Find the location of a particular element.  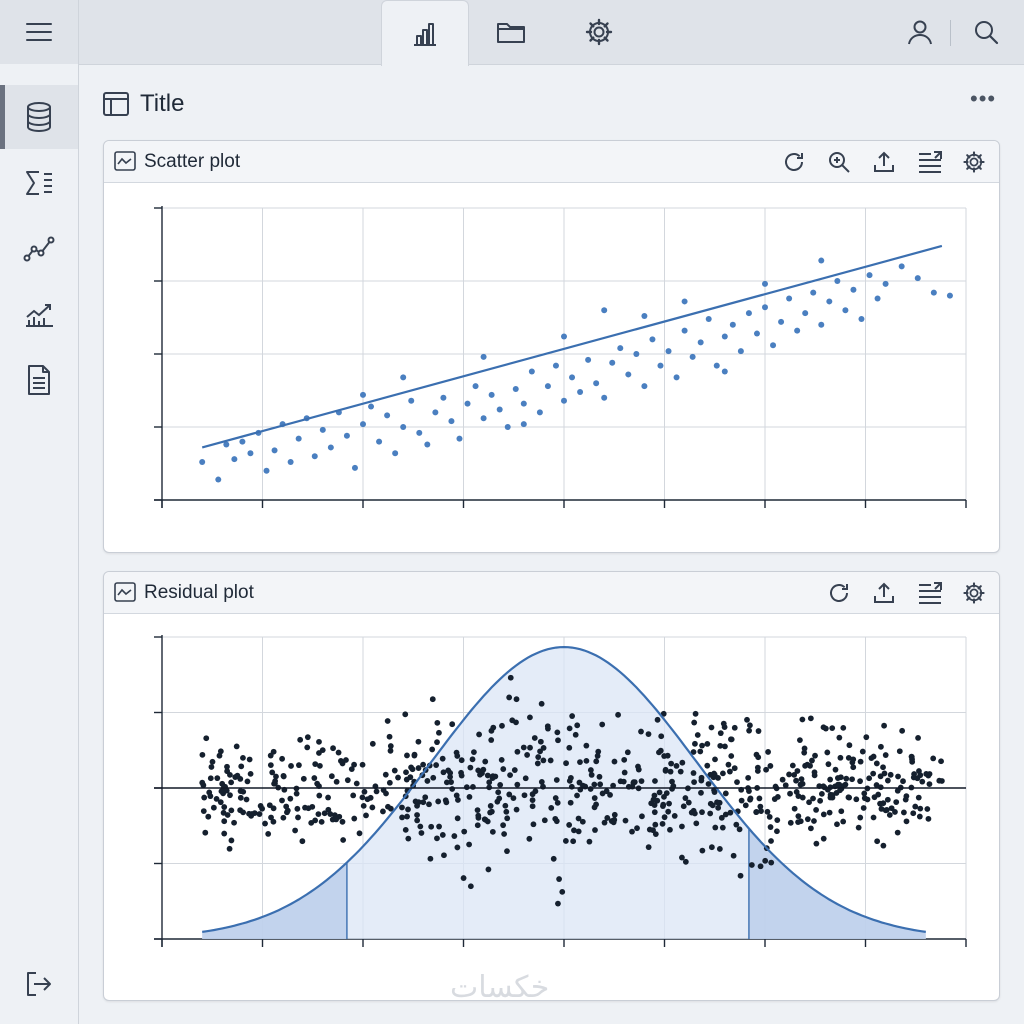

search-button is located at coordinates (986, 32).